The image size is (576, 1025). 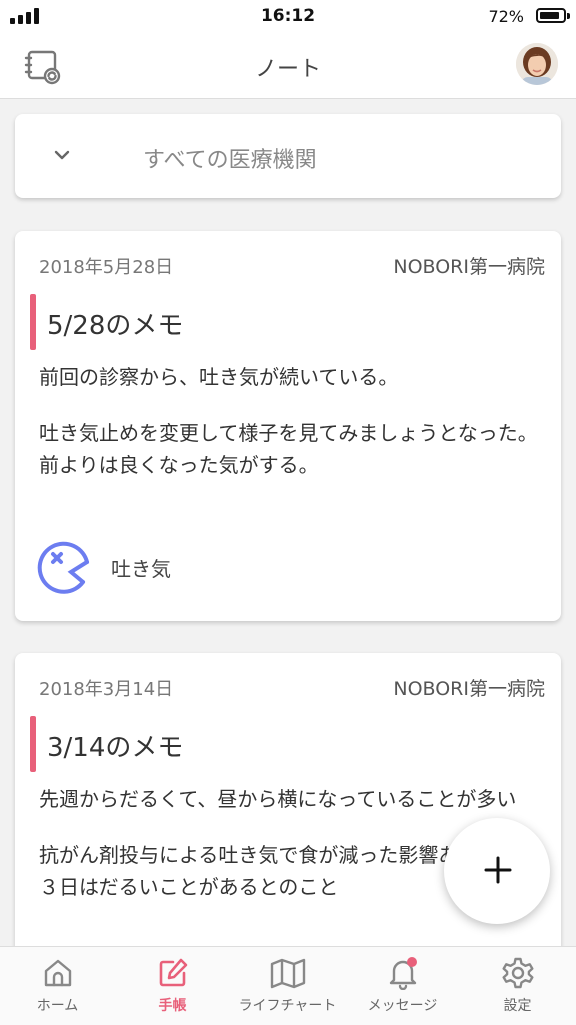 What do you see at coordinates (62, 155) in the screenshot?
I see `chevron-down-icon` at bounding box center [62, 155].